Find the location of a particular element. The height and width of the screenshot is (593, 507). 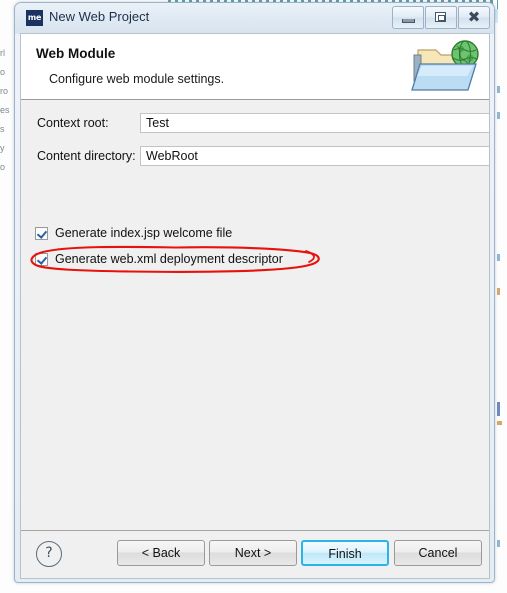

finish-button: Finish is located at coordinates (345, 553).